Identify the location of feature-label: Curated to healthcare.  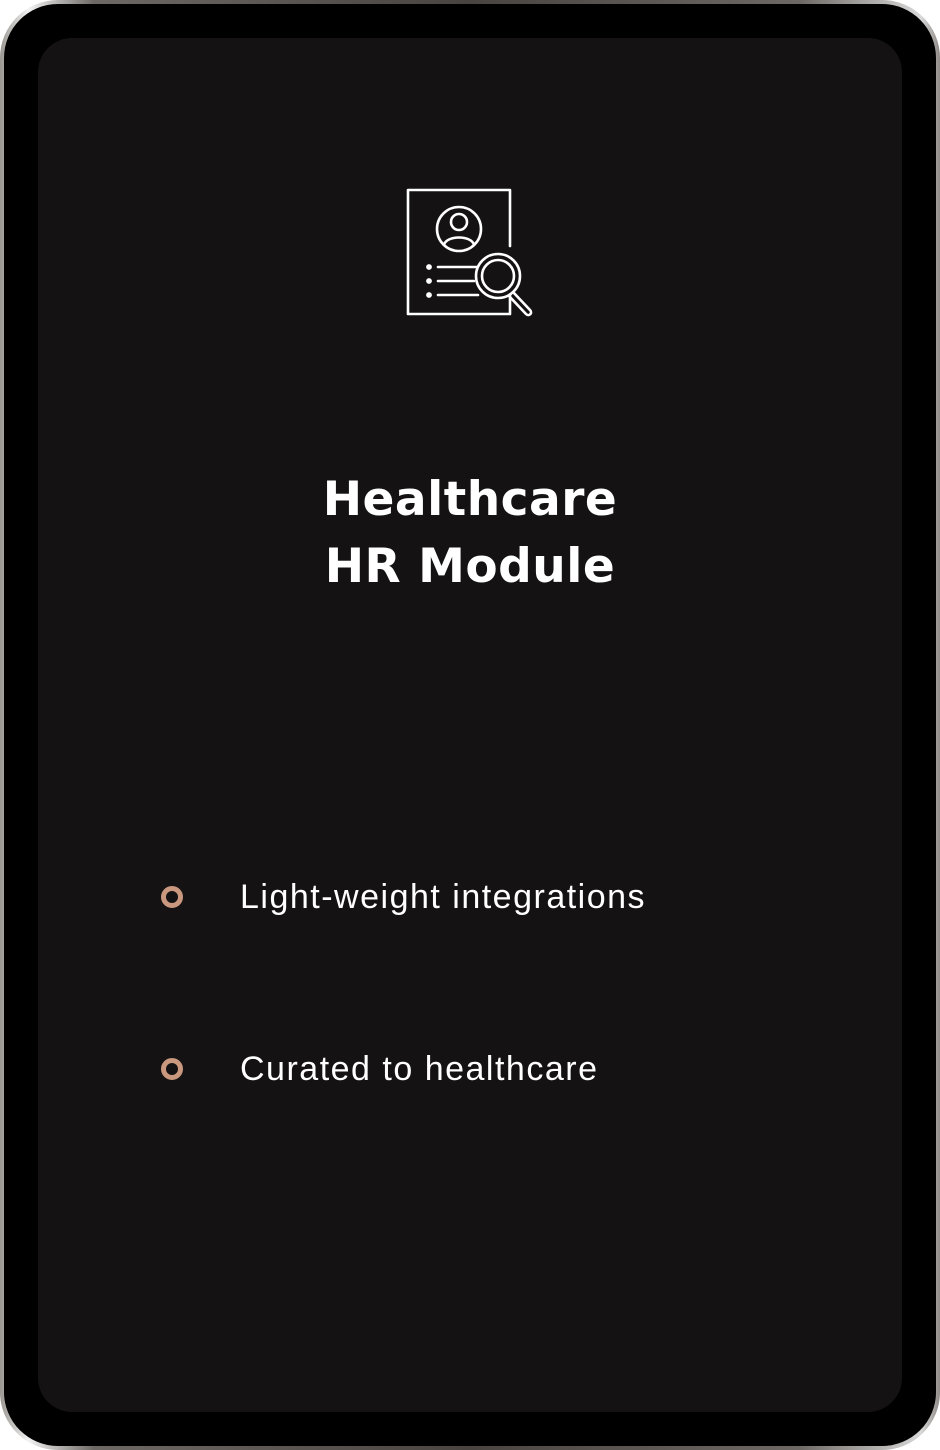
(419, 1069).